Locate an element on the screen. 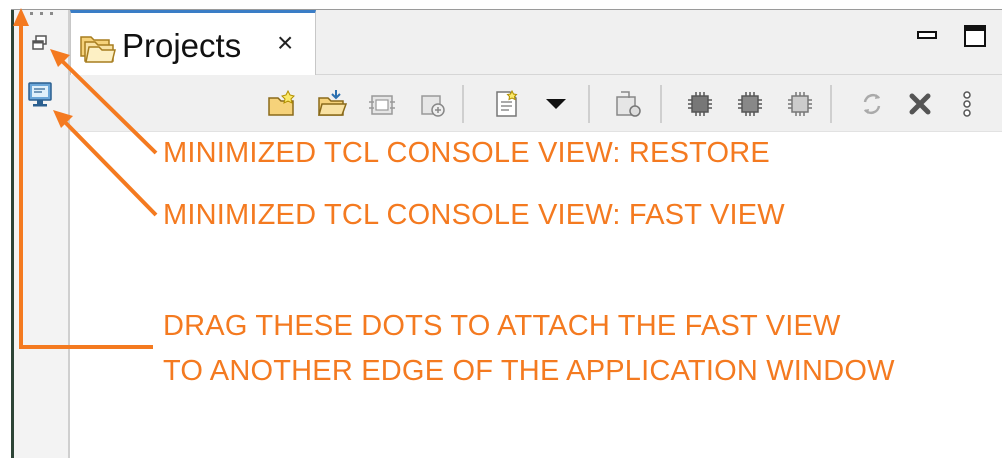 This screenshot has width=1002, height=458. view-toolbar is located at coordinates (536, 103).